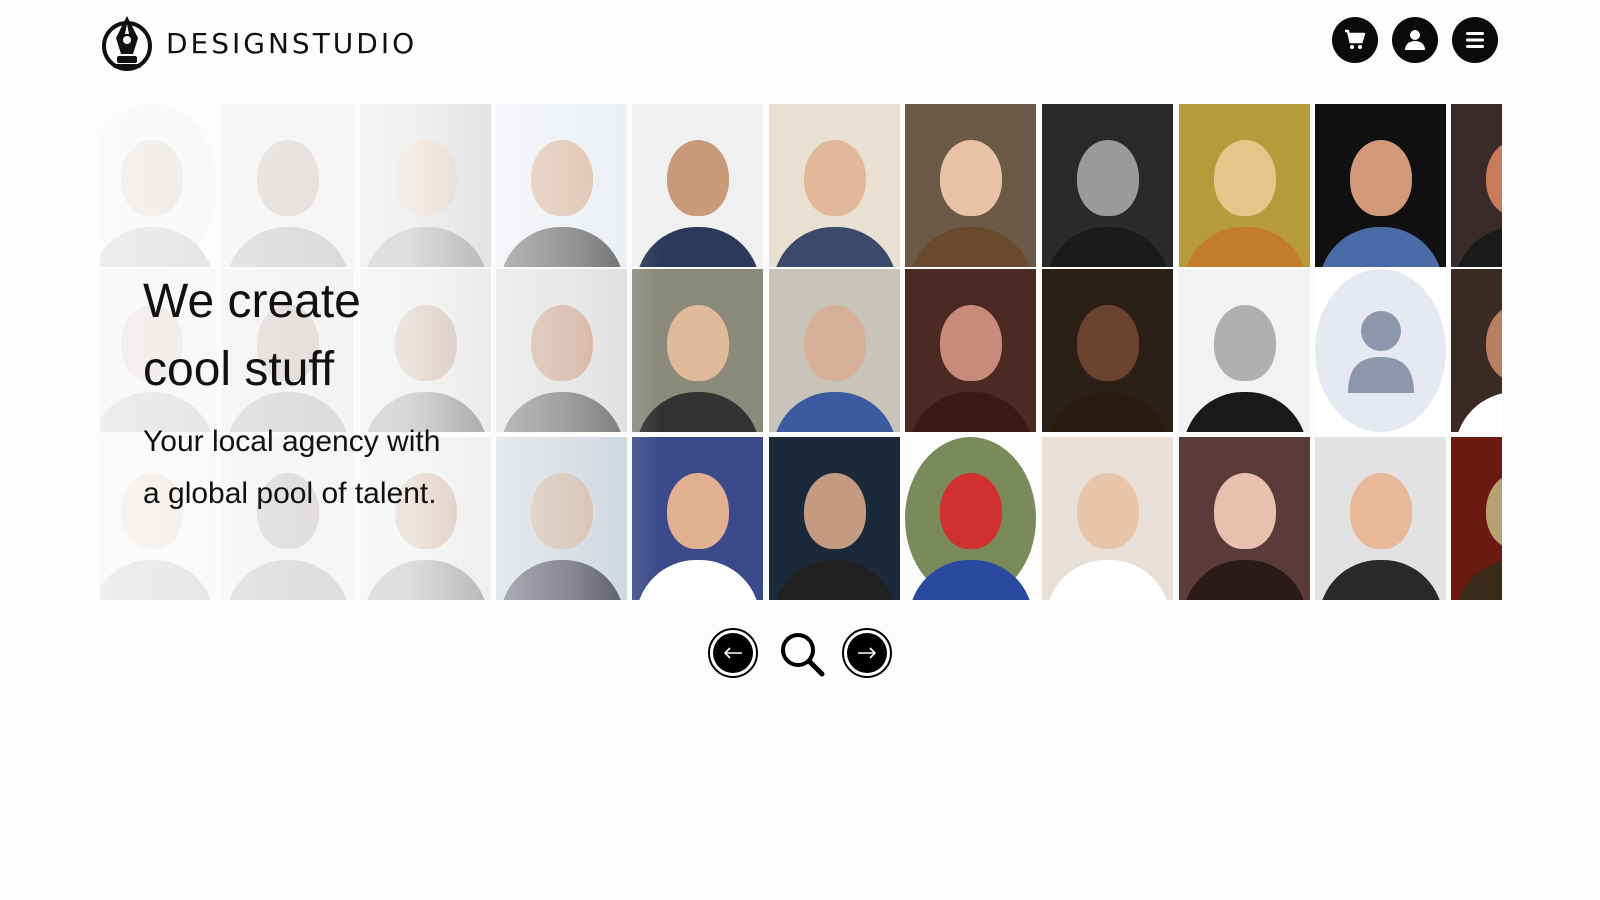  I want to click on next-button, so click(867, 653).